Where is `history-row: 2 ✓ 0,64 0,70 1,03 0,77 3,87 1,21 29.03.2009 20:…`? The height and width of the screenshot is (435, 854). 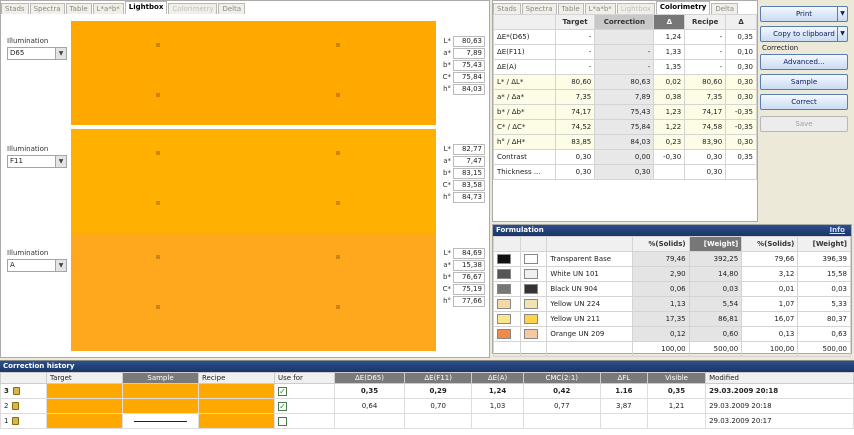 history-row: 2 ✓ 0,64 0,70 1,03 0,77 3,87 1,21 29.03.2009 20:… is located at coordinates (427, 406).